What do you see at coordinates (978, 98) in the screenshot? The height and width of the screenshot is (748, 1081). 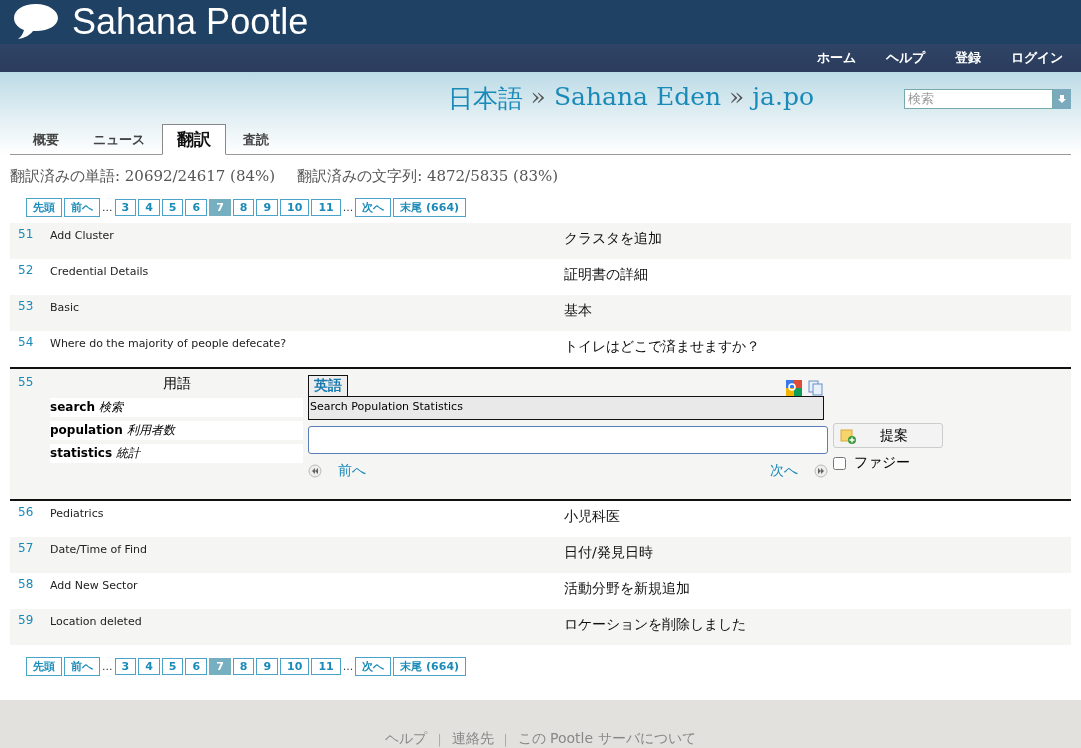 I see `search-field: 検索` at bounding box center [978, 98].